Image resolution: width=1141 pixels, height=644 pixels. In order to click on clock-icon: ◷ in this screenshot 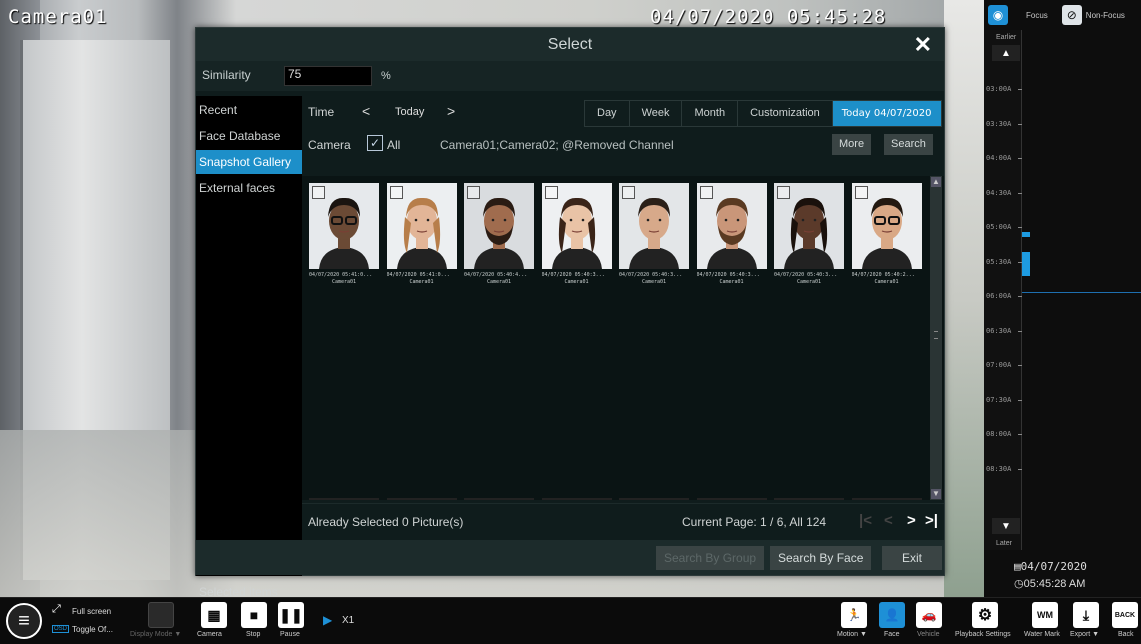, I will do `click(1019, 584)`.